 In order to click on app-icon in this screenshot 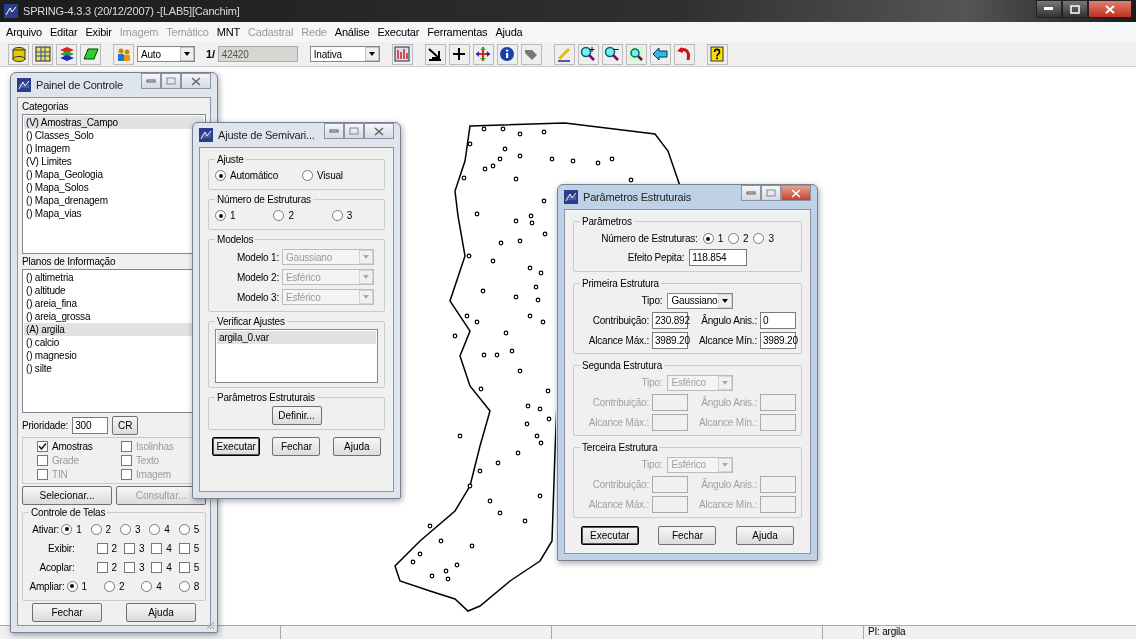, I will do `click(206, 135)`.